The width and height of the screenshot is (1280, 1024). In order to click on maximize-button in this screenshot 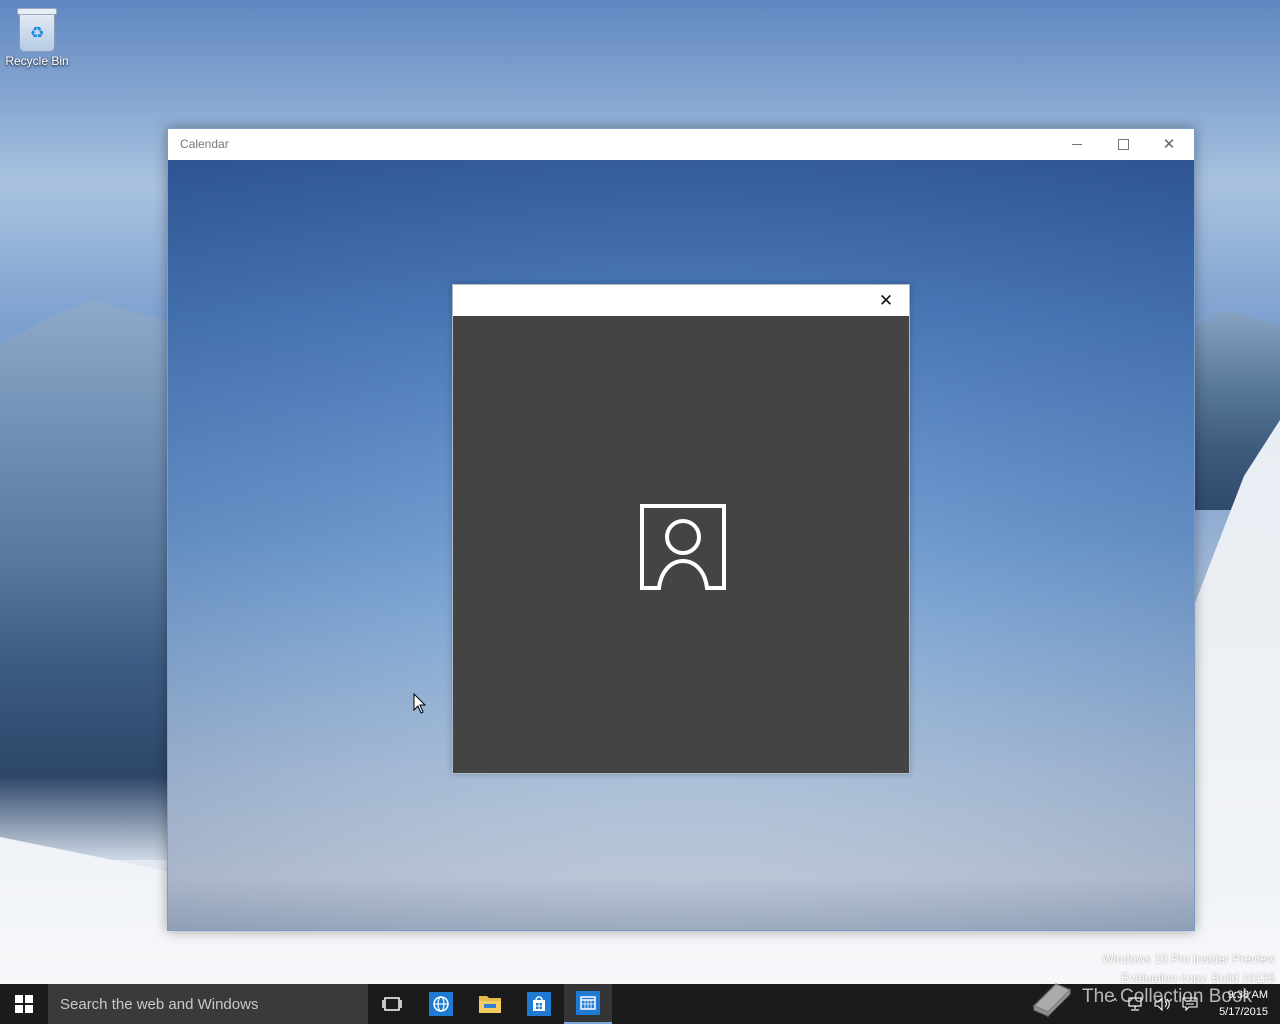, I will do `click(1123, 144)`.